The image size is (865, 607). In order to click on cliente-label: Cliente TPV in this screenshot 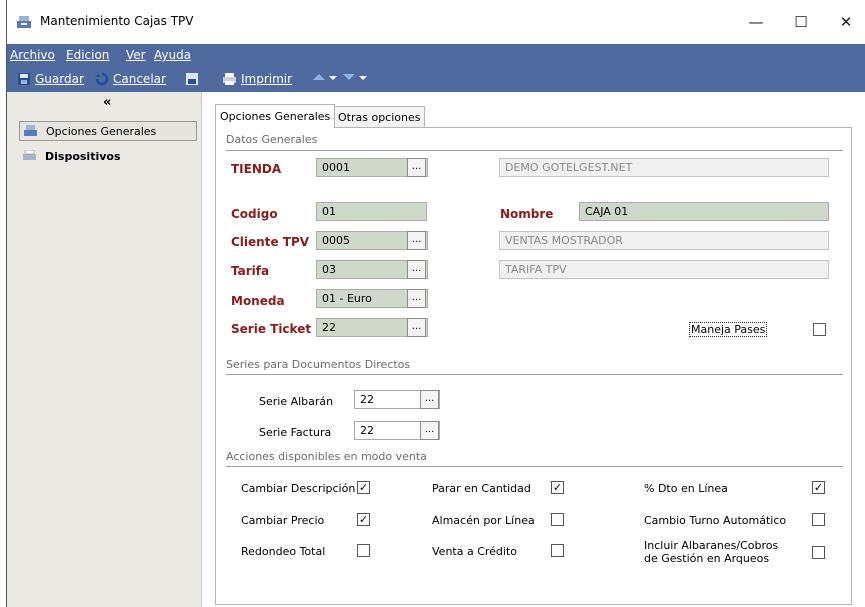, I will do `click(270, 242)`.